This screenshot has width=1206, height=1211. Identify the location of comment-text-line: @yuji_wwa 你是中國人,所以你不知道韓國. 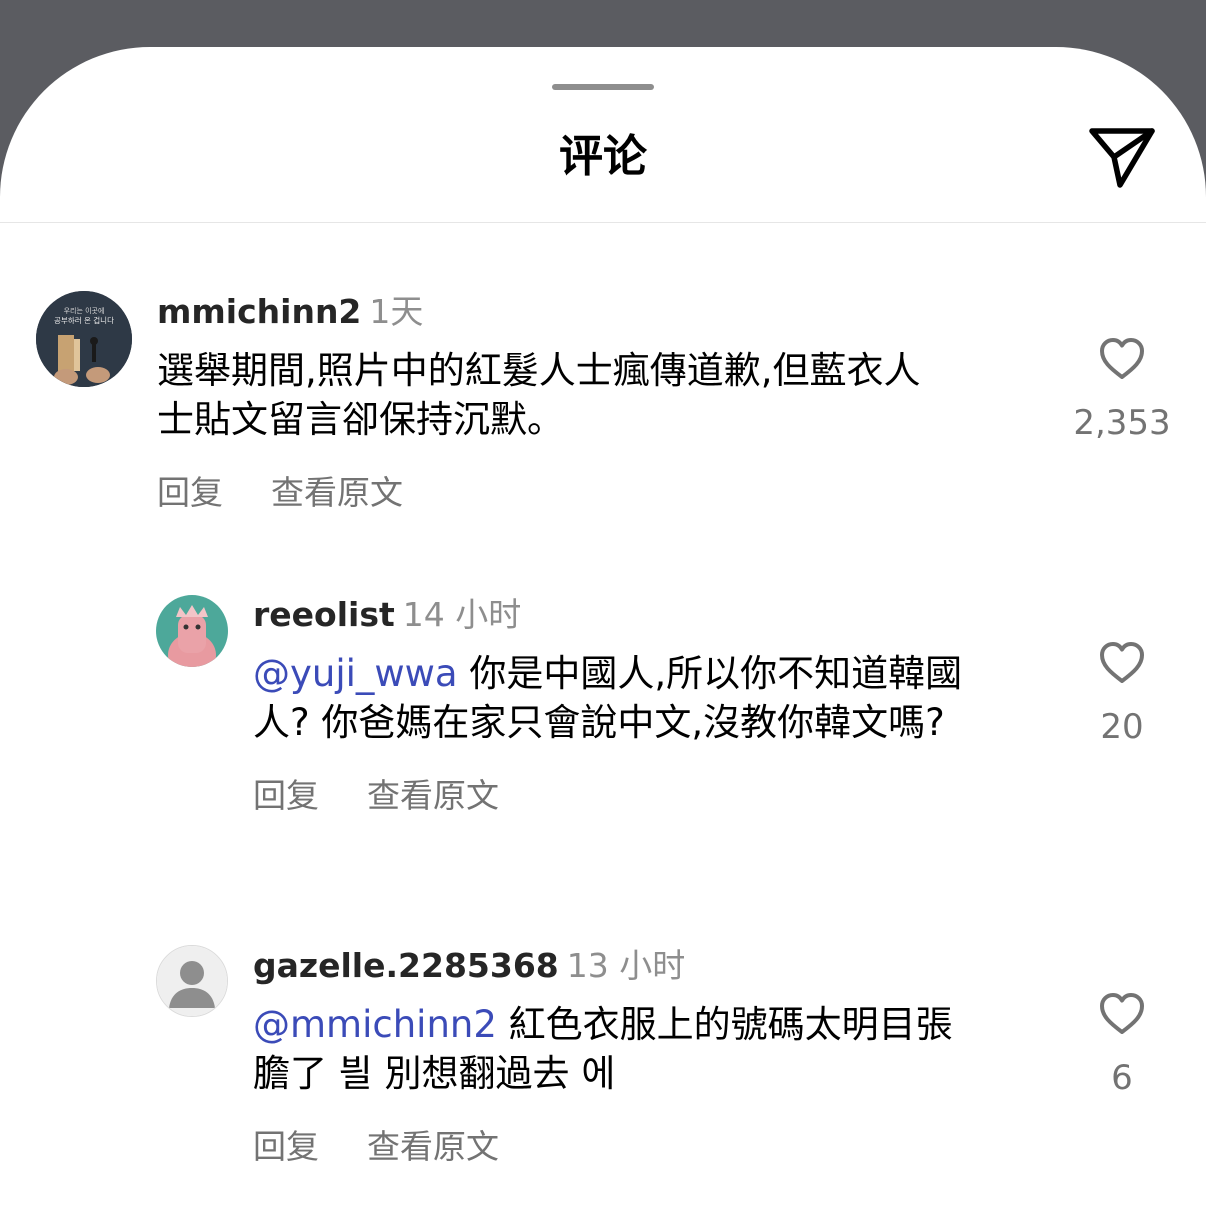
(653, 673).